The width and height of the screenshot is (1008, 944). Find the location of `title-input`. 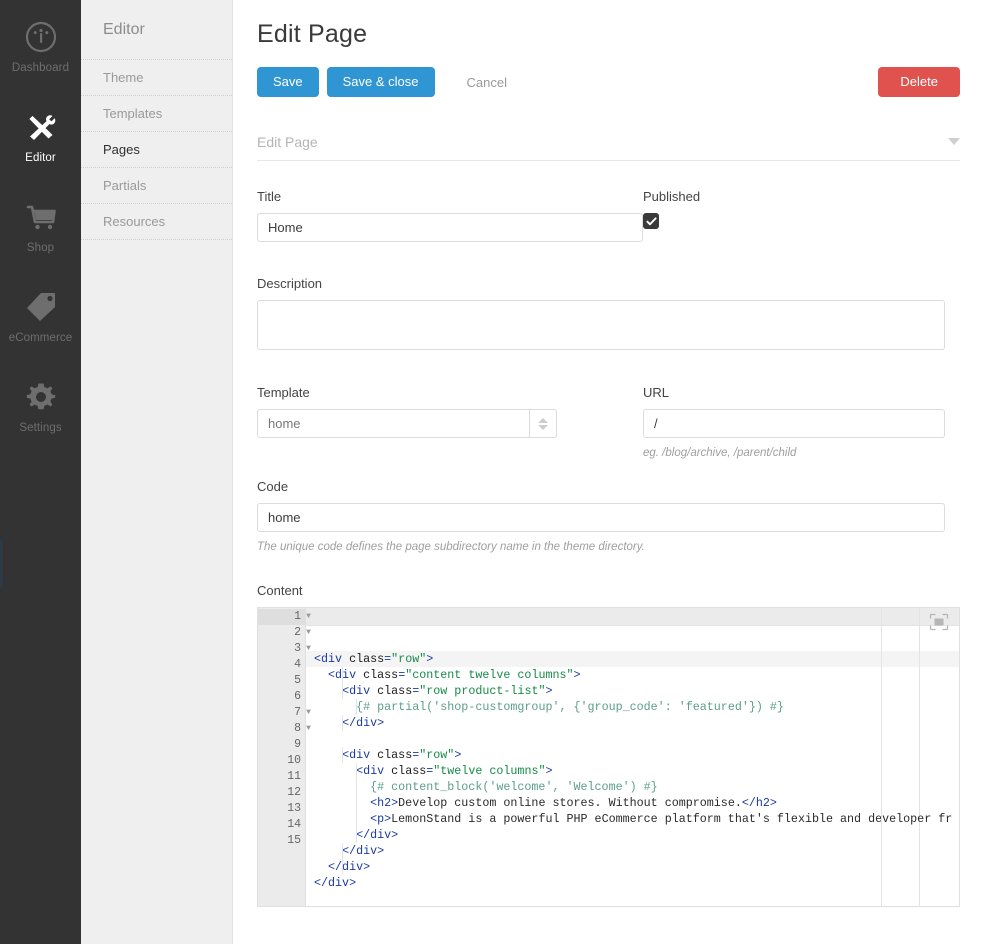

title-input is located at coordinates (450, 227).